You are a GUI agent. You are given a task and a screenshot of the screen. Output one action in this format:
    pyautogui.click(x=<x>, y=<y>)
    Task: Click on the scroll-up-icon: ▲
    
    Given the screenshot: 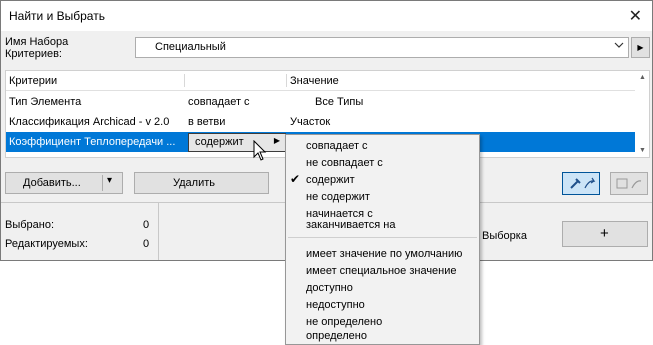 What is the action you would take?
    pyautogui.click(x=642, y=77)
    